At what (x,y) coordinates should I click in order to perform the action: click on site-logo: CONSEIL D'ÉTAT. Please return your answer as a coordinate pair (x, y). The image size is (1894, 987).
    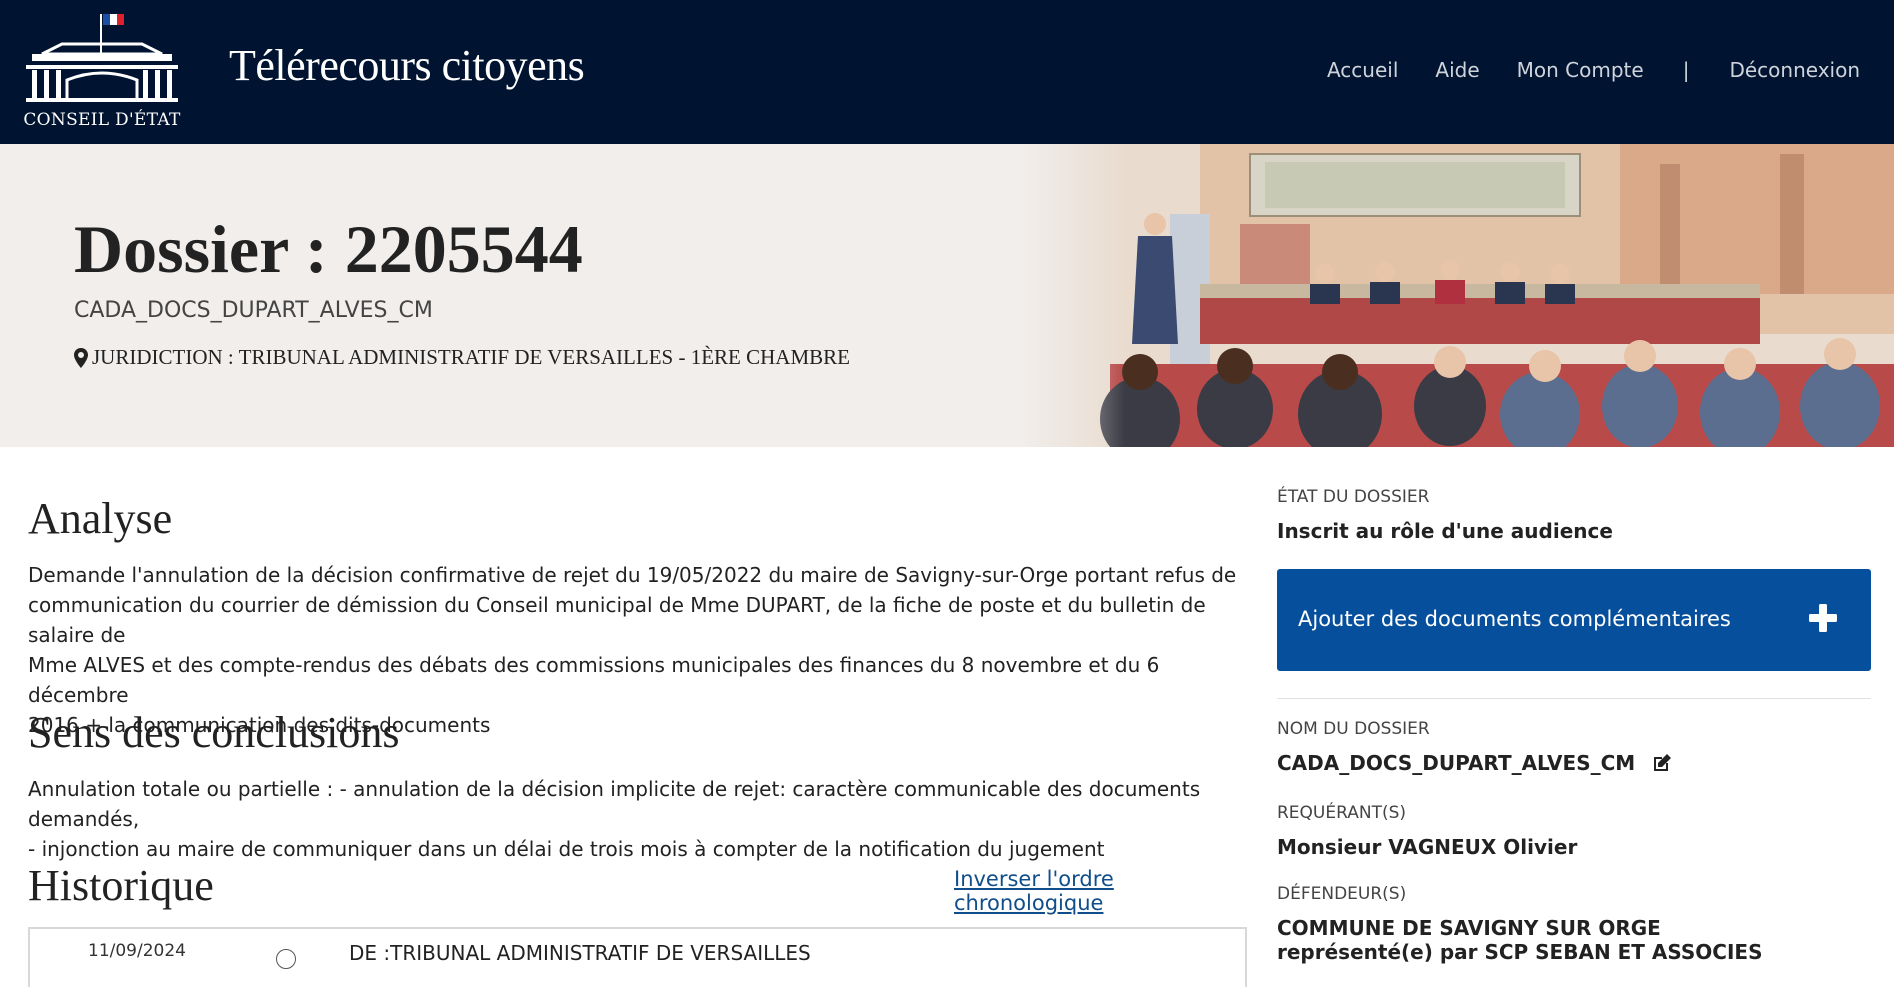
    Looking at the image, I should click on (102, 72).